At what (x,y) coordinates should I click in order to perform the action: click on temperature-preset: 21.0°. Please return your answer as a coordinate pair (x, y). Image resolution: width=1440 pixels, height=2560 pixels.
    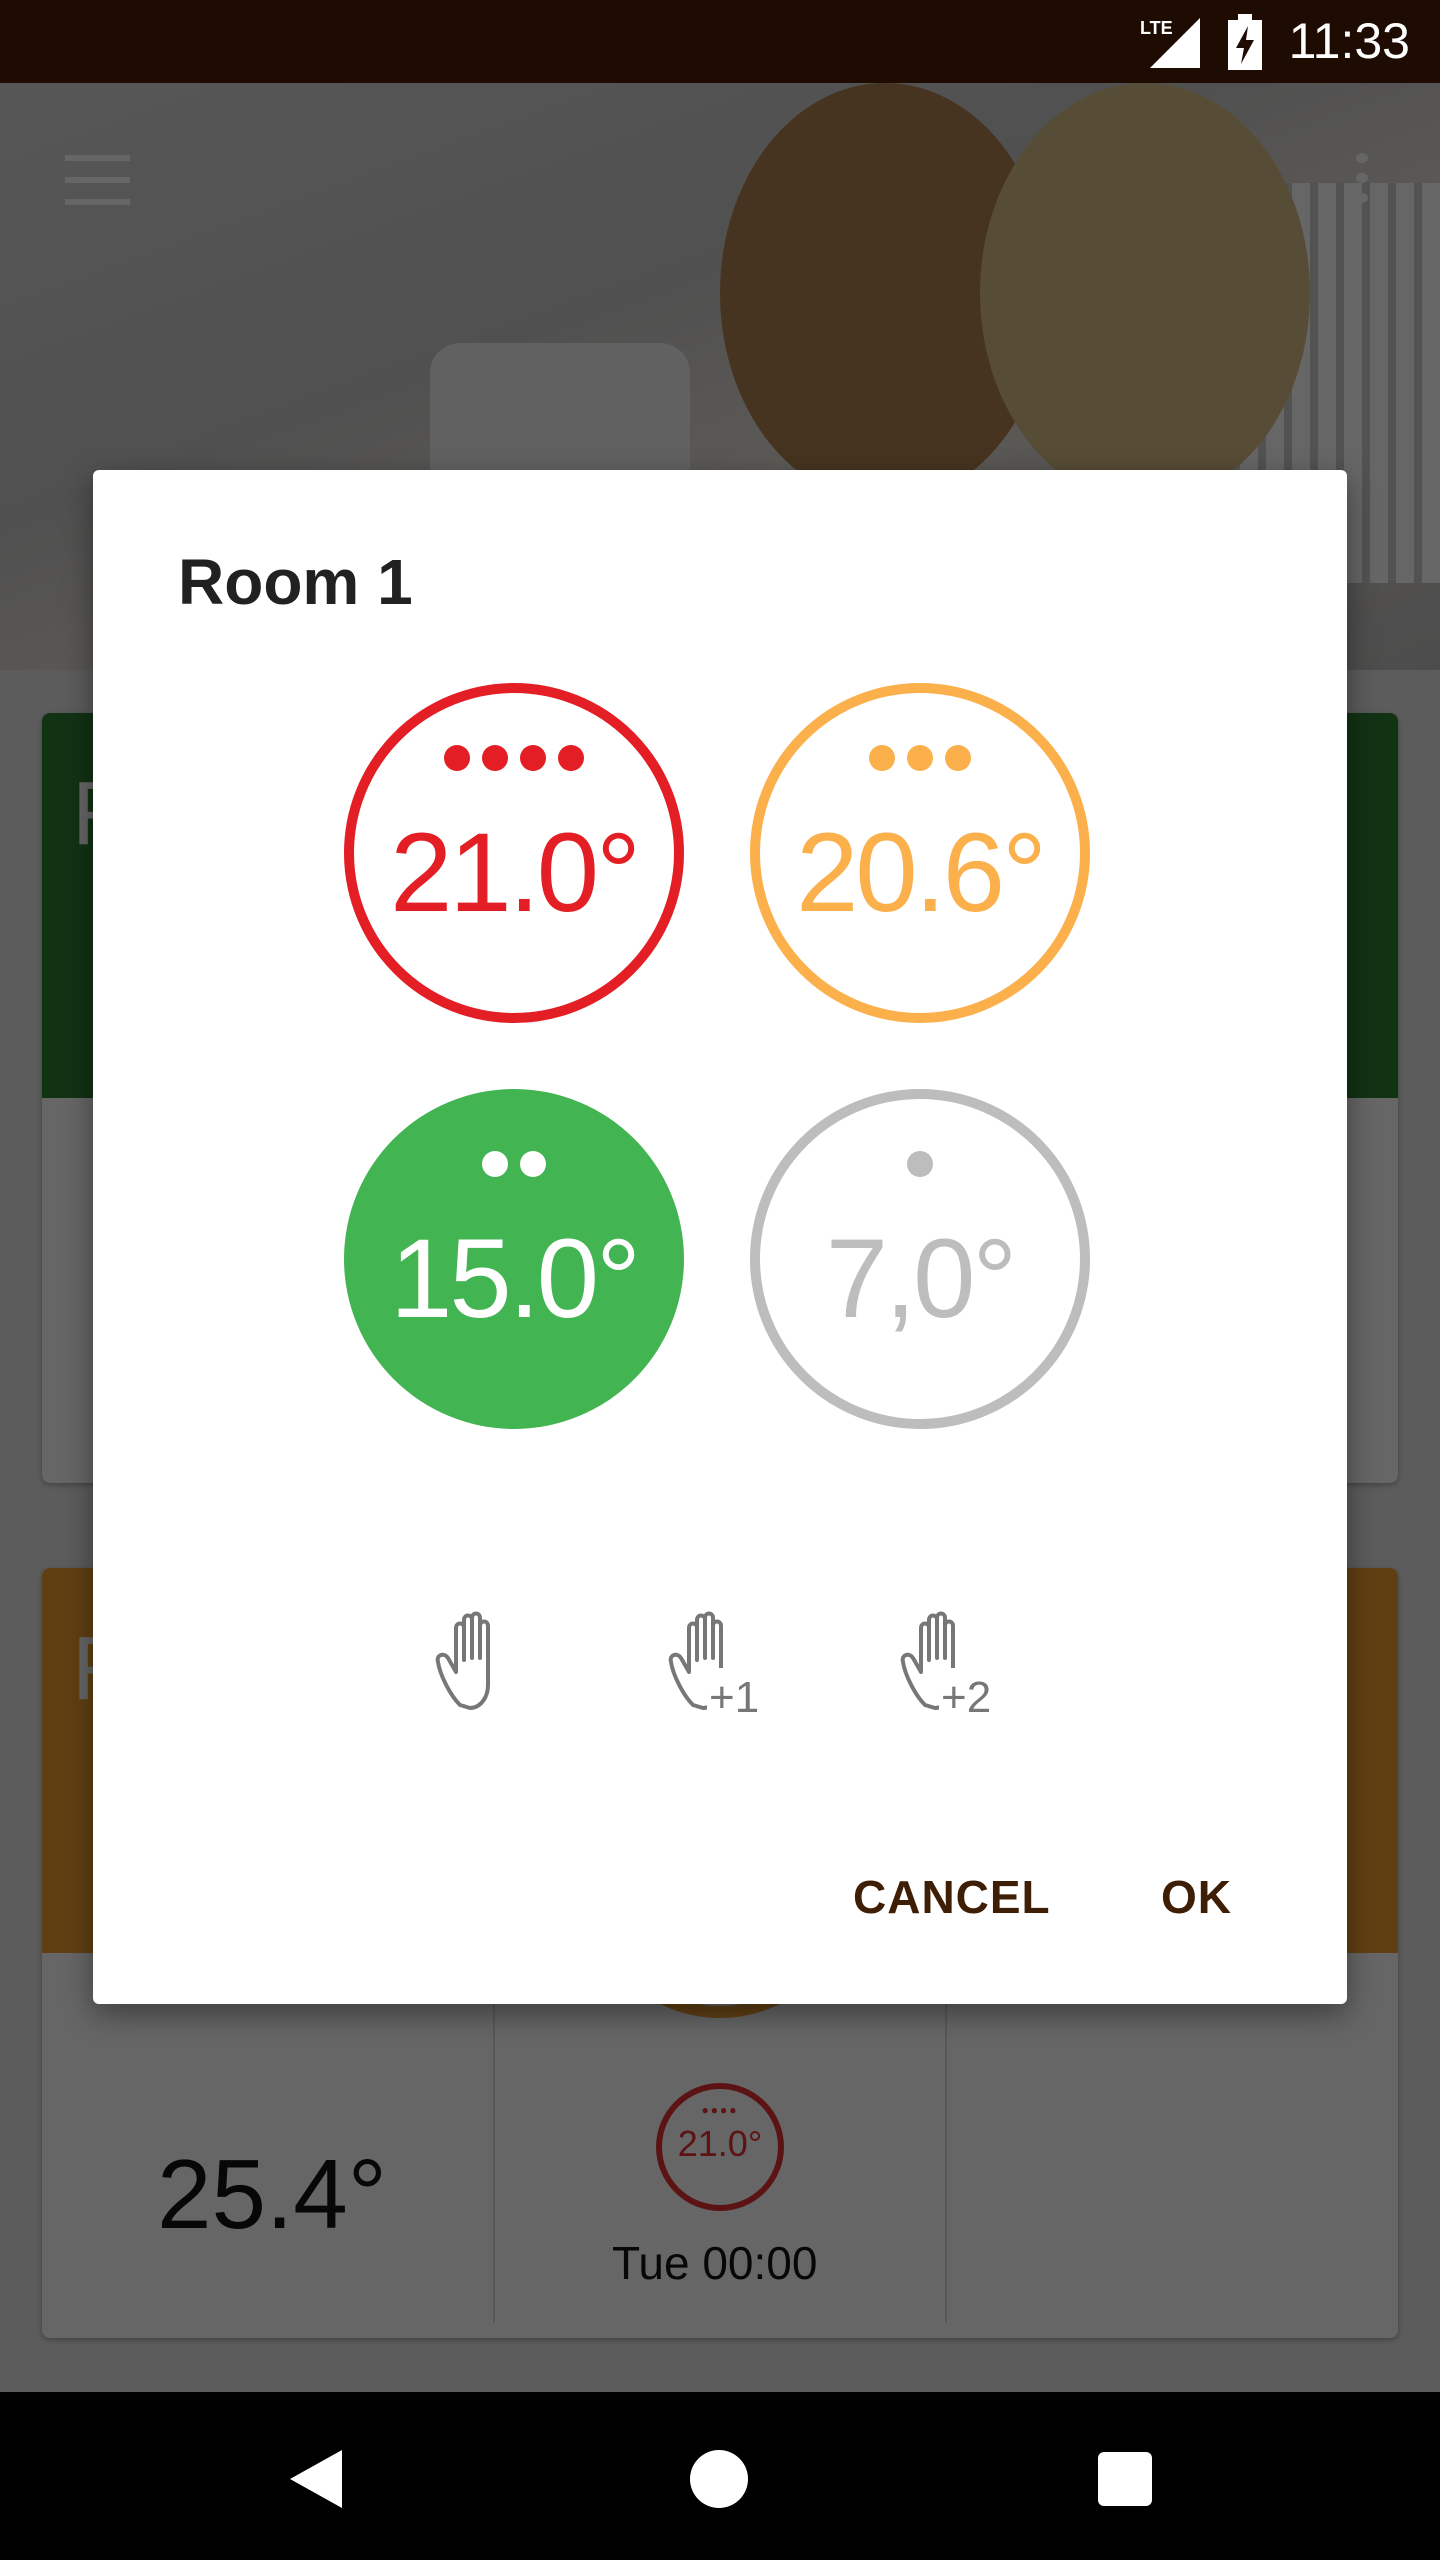
    Looking at the image, I should click on (514, 853).